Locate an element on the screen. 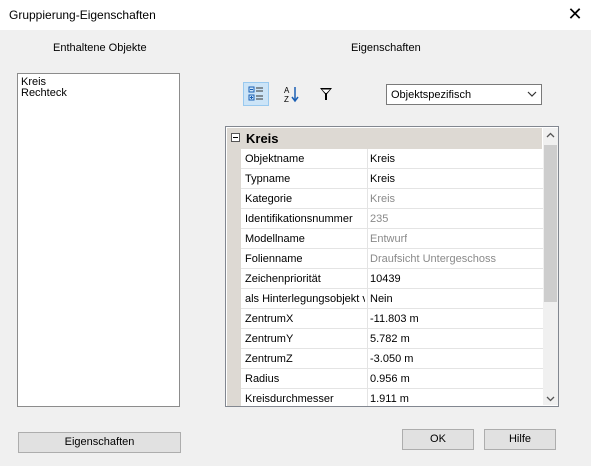  property-value: 235 is located at coordinates (379, 219).